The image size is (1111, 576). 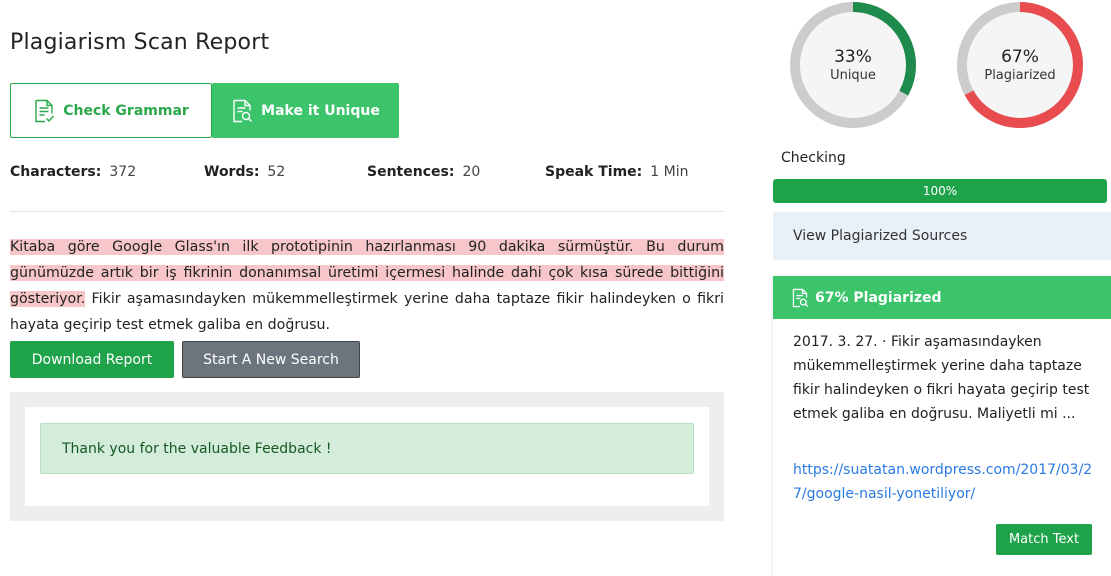 What do you see at coordinates (1020, 75) in the screenshot?
I see `plagiarized-label: Plagiarized` at bounding box center [1020, 75].